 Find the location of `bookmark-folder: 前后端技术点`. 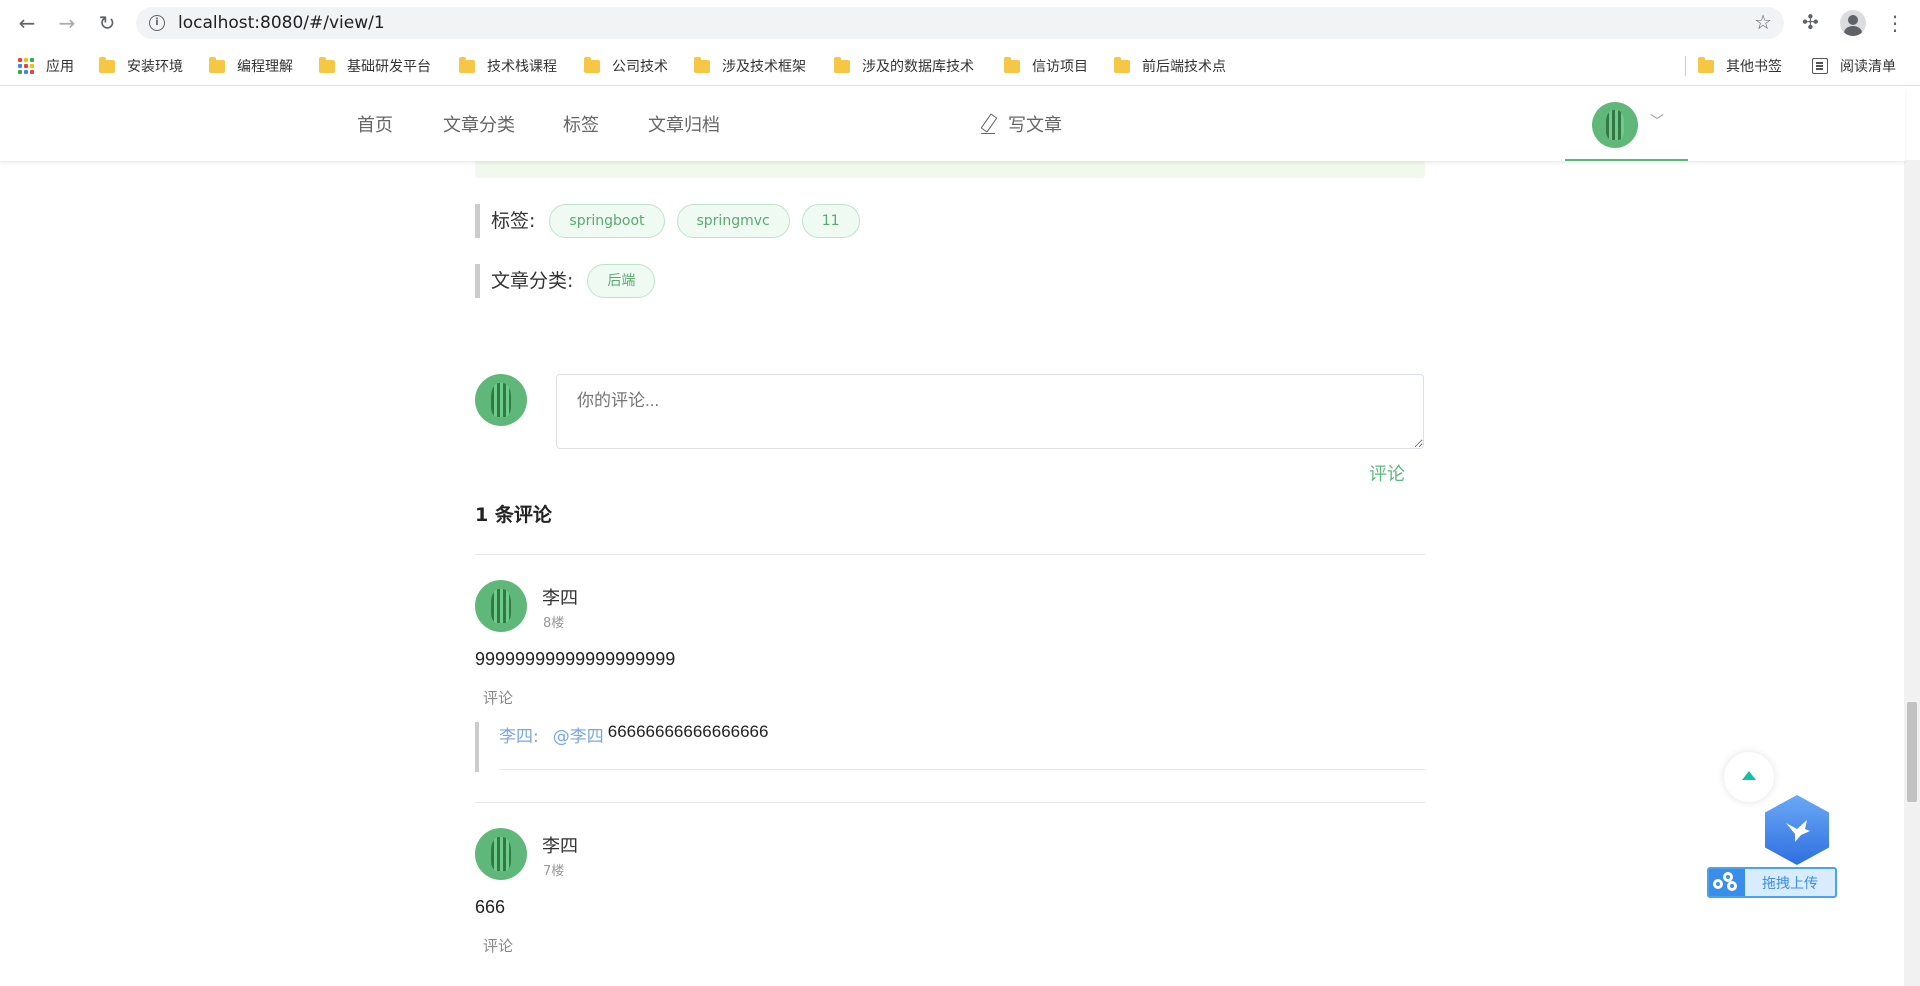

bookmark-folder: 前后端技术点 is located at coordinates (1170, 66).